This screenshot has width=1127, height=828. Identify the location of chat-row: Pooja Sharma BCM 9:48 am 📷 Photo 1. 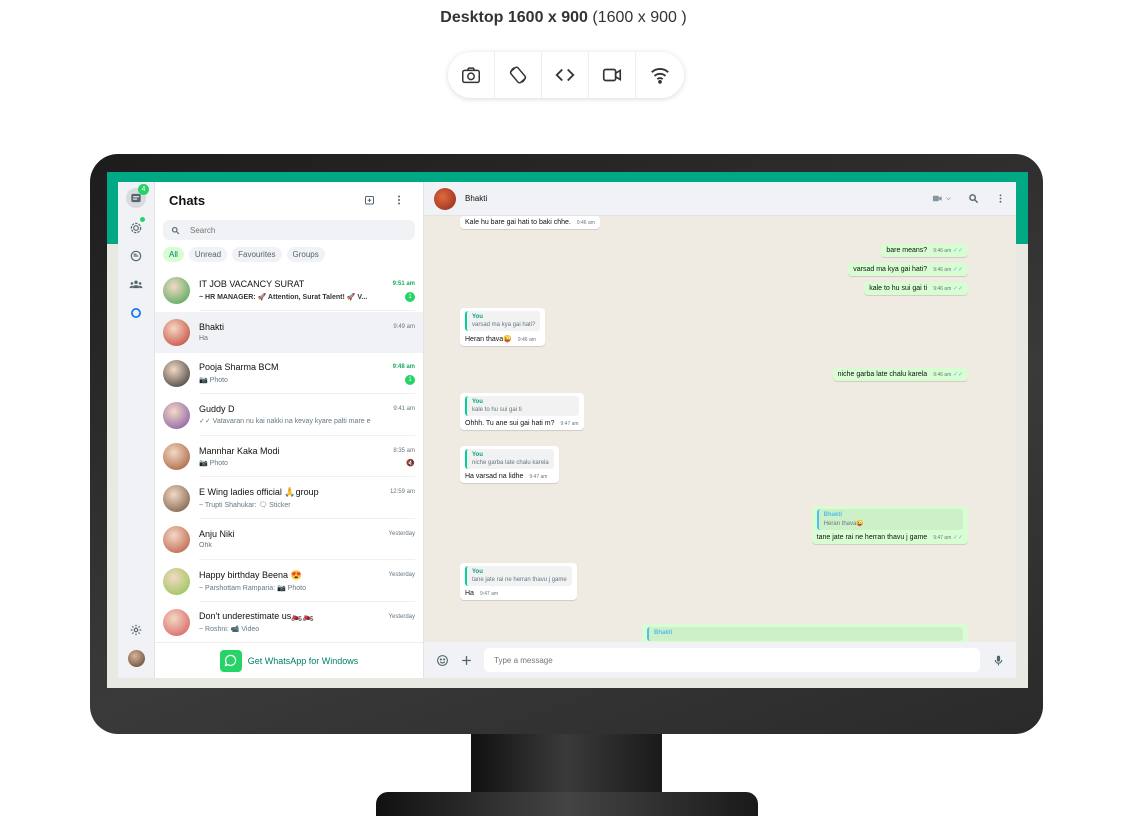
(289, 374).